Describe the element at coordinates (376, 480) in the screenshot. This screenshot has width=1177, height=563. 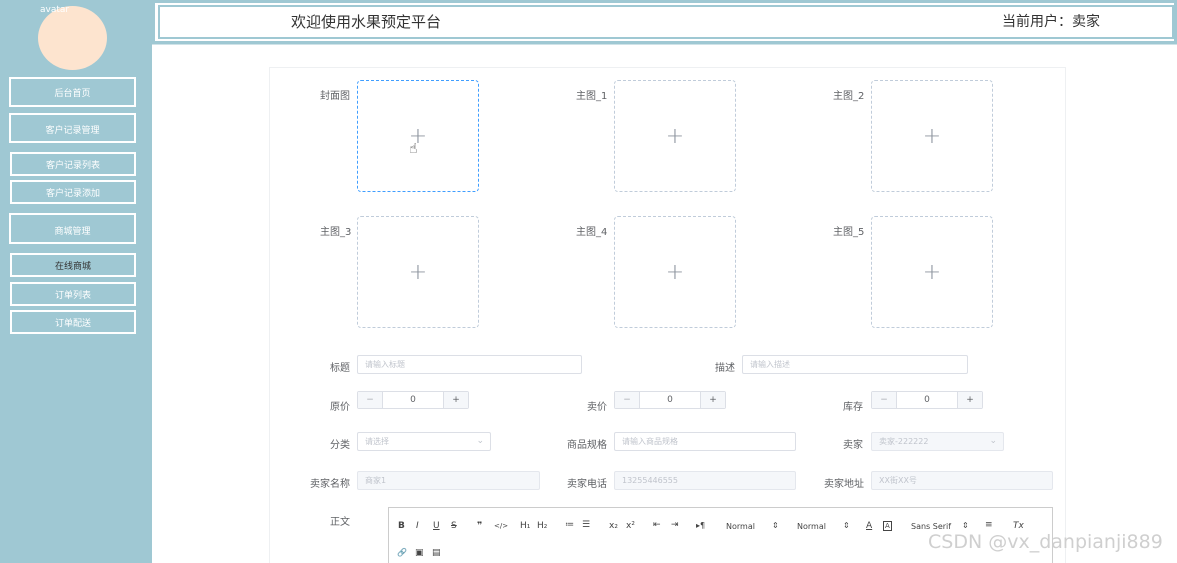
I see `seller-name-value: 商家1` at that location.